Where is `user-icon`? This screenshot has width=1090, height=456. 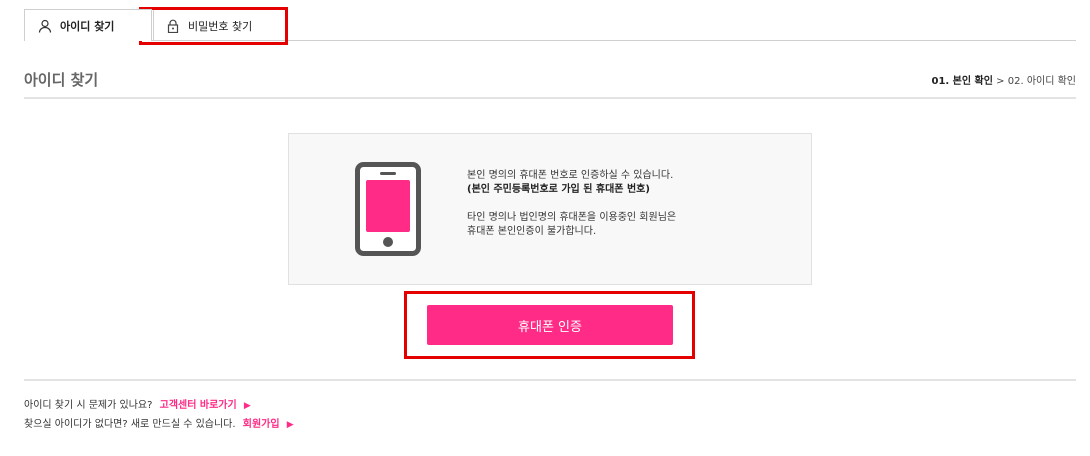
user-icon is located at coordinates (45, 26).